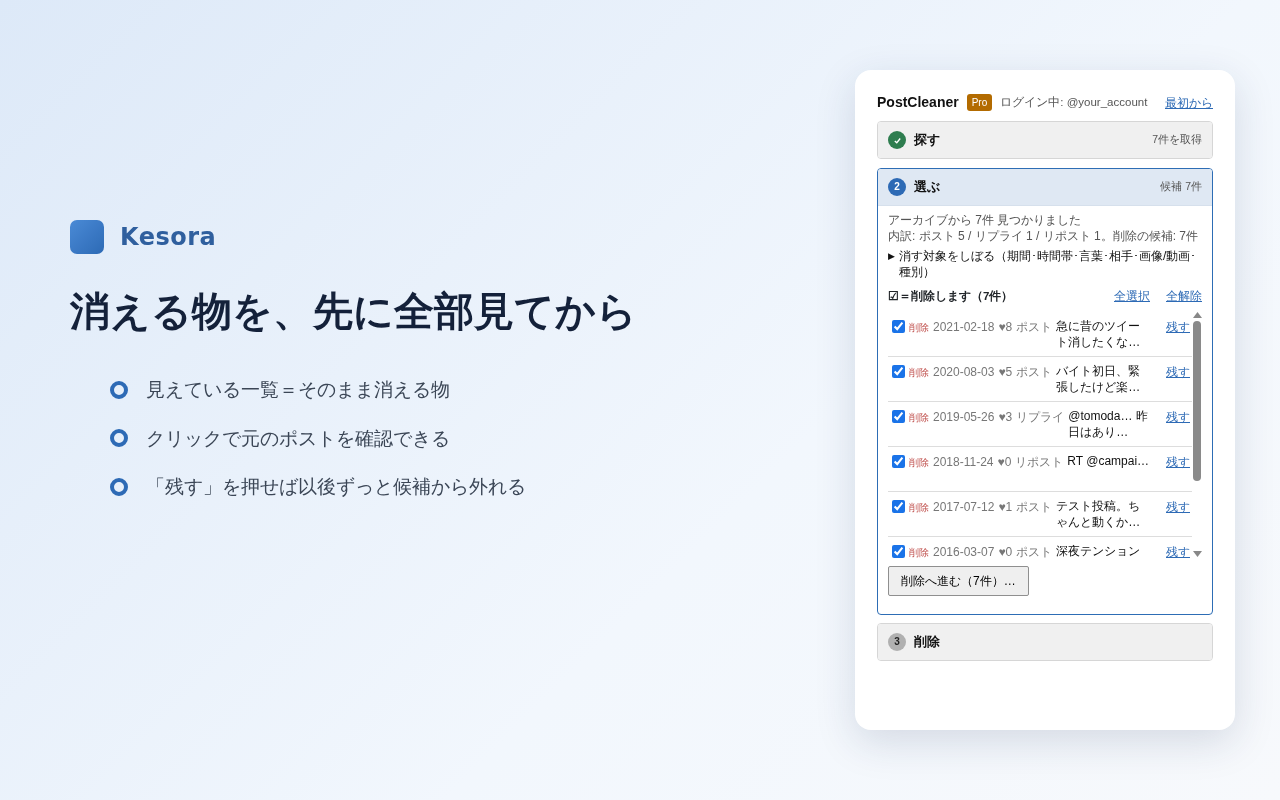 The width and height of the screenshot is (1280, 800). Describe the element at coordinates (336, 487) in the screenshot. I see `bullet-text: 「残す」を押せば以後ずっと候補から外れる` at that location.